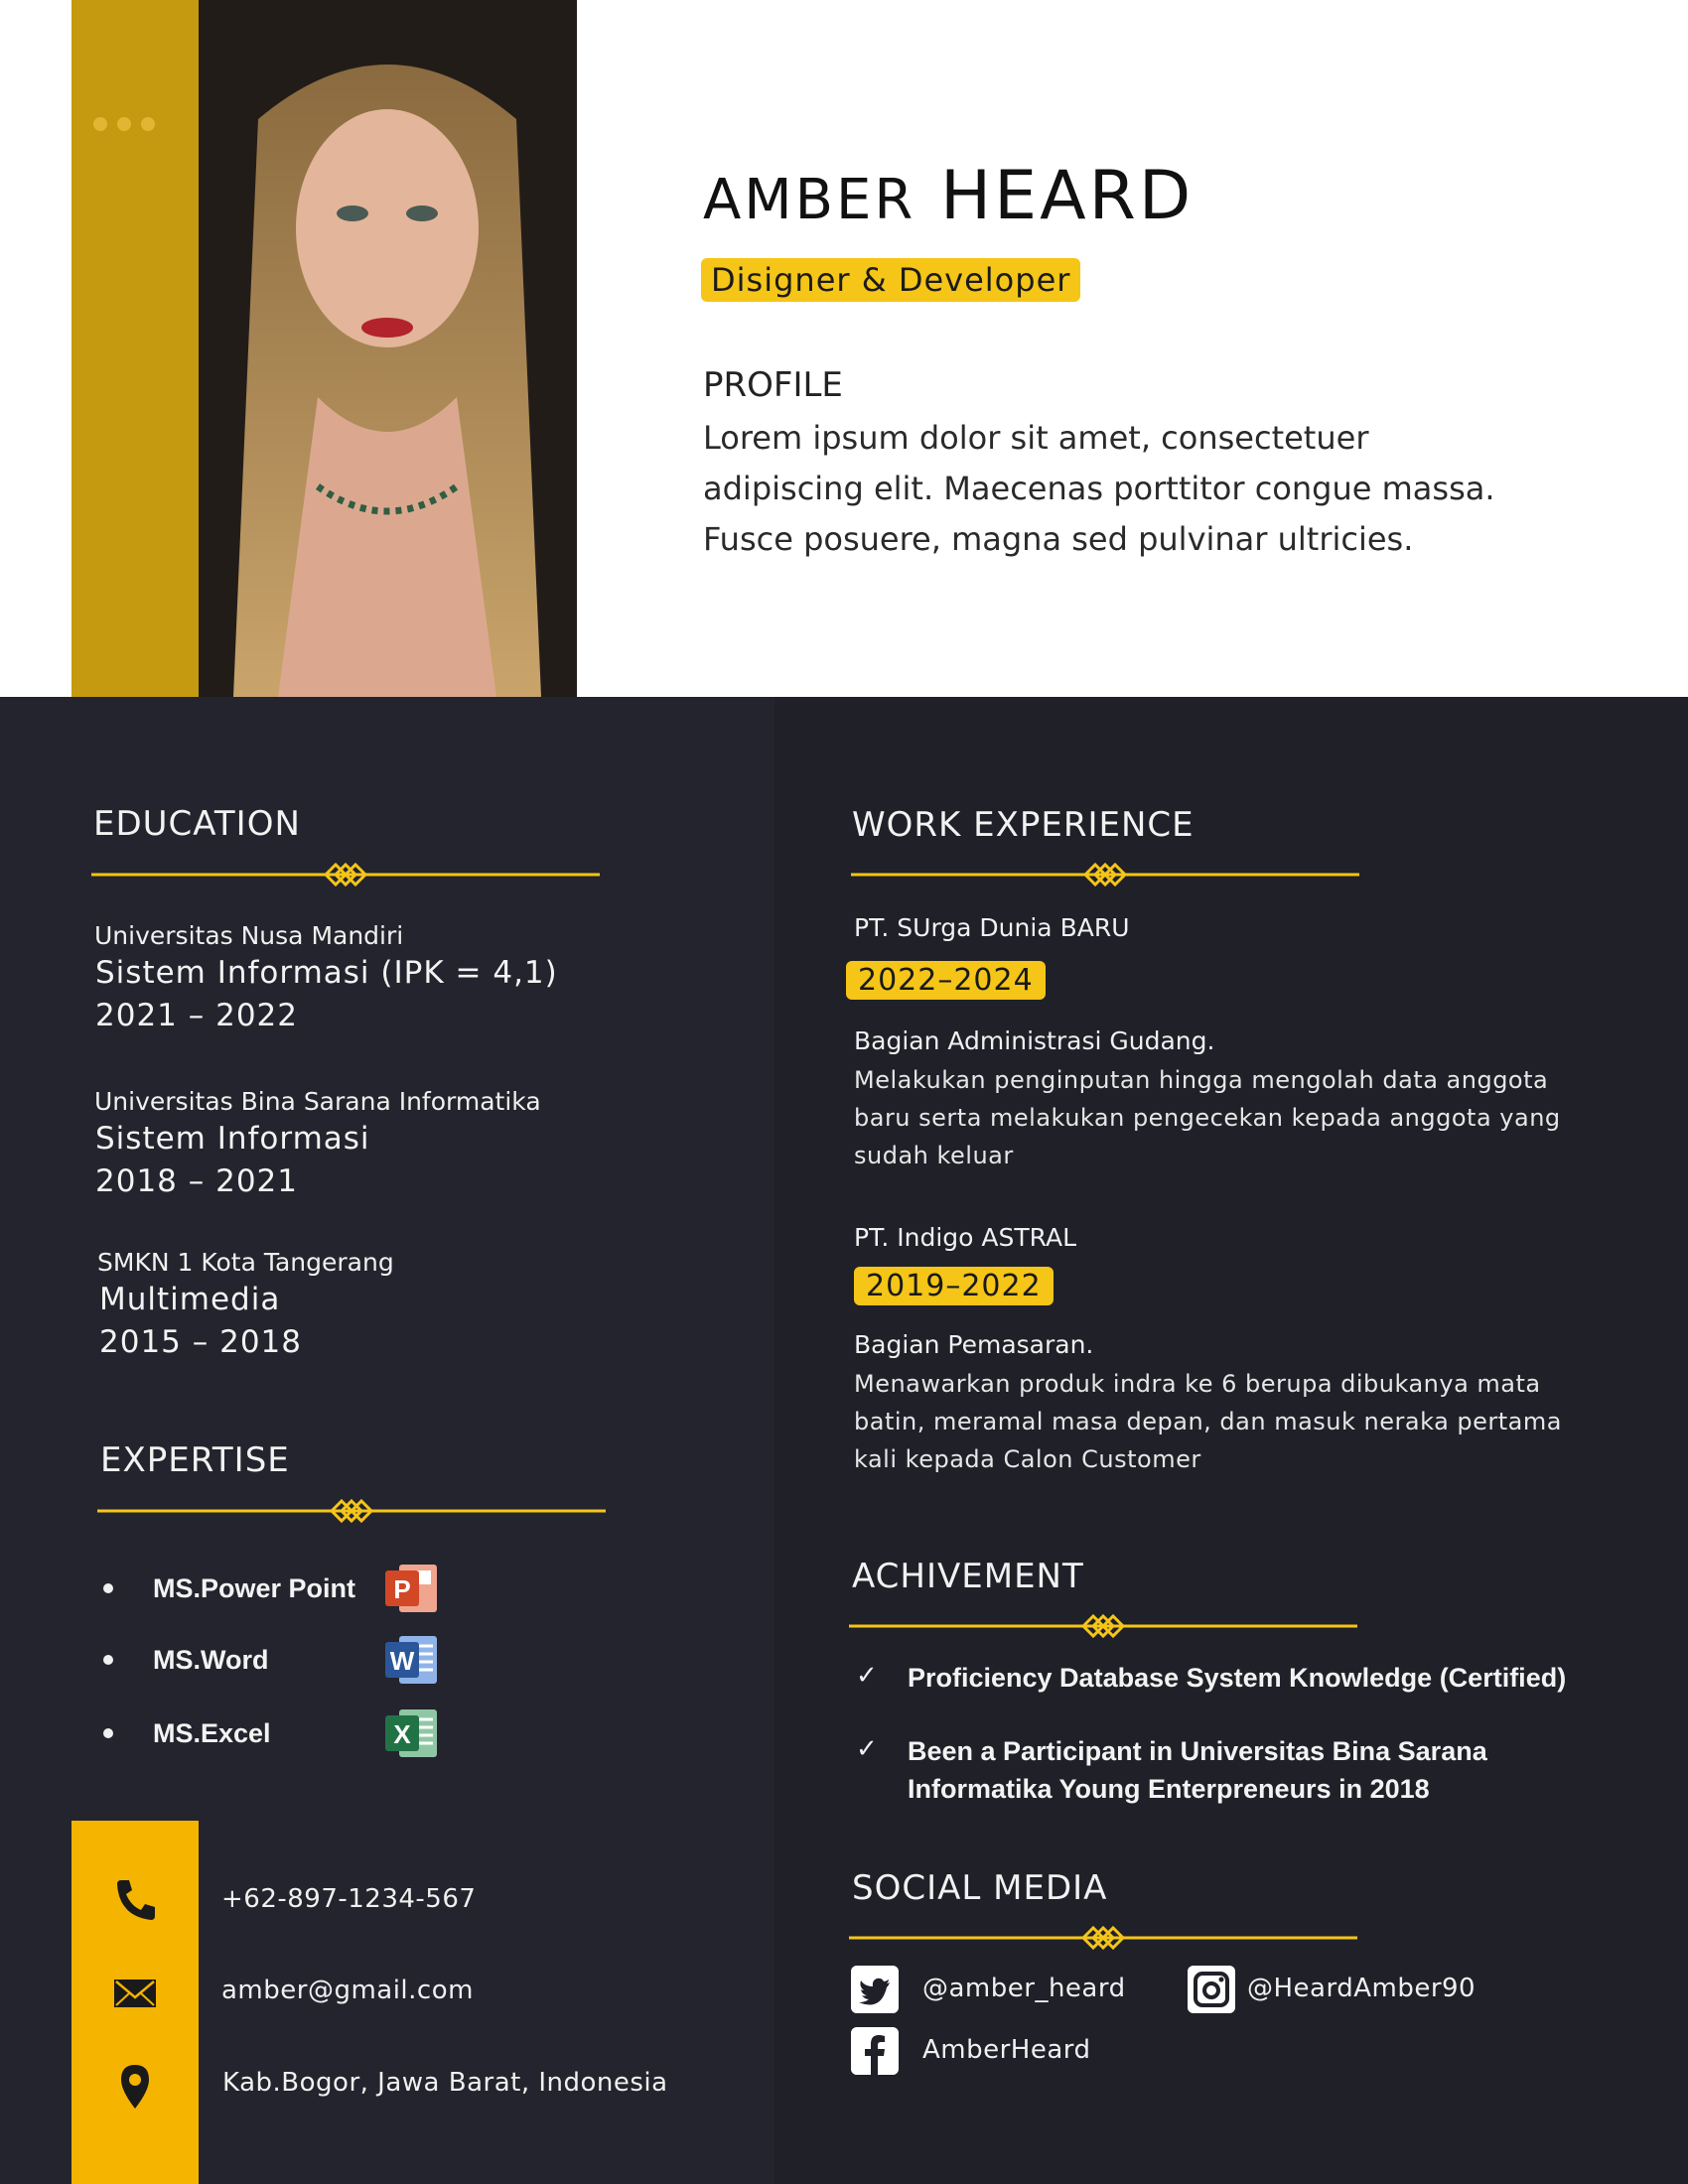 The image size is (1688, 2184). I want to click on portrait-image, so click(388, 348).